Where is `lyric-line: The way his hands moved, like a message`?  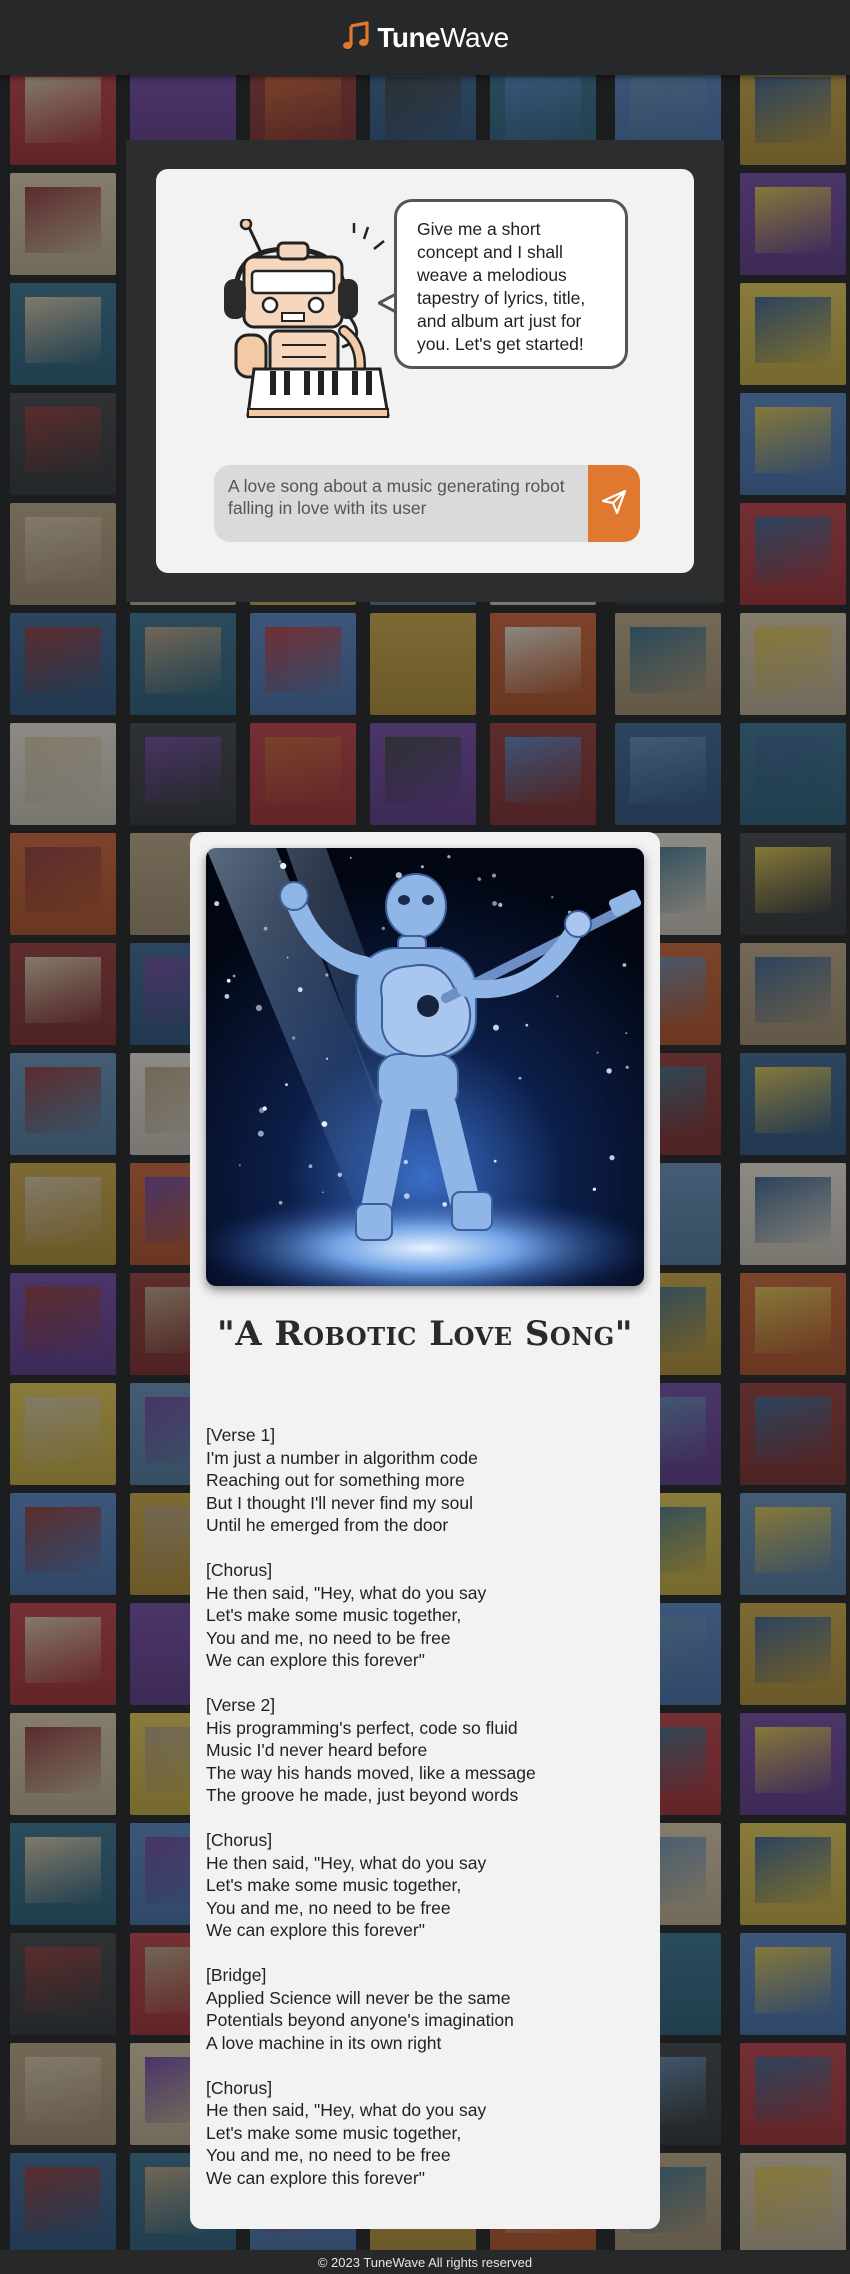
lyric-line: The way his hands moved, like a message is located at coordinates (371, 1772).